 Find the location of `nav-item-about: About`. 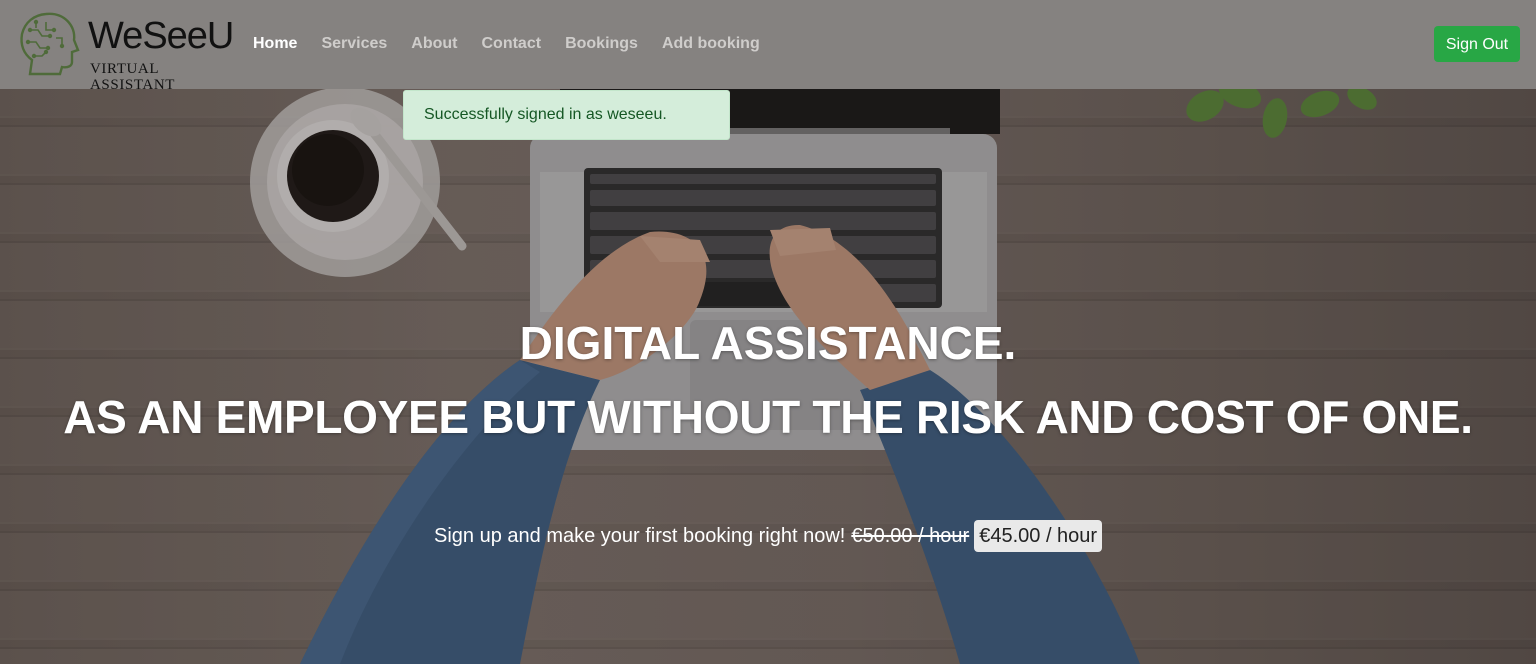

nav-item-about: About is located at coordinates (434, 44).